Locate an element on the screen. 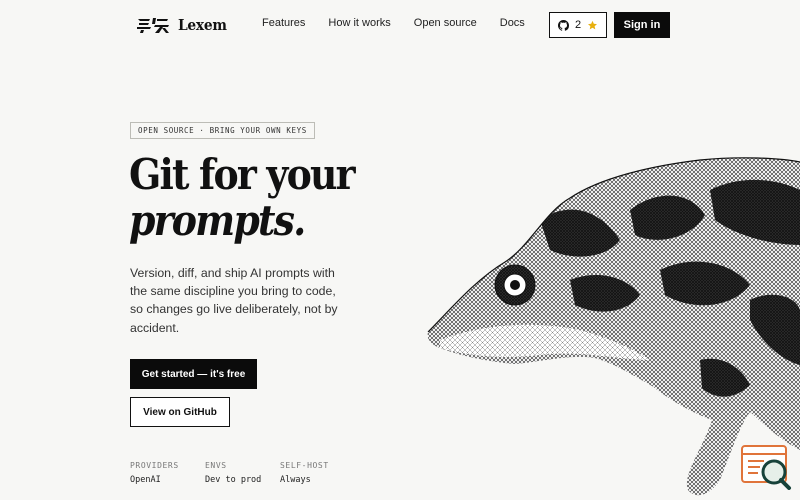  stat-envs: ENVS Dev to prod is located at coordinates (242, 473).